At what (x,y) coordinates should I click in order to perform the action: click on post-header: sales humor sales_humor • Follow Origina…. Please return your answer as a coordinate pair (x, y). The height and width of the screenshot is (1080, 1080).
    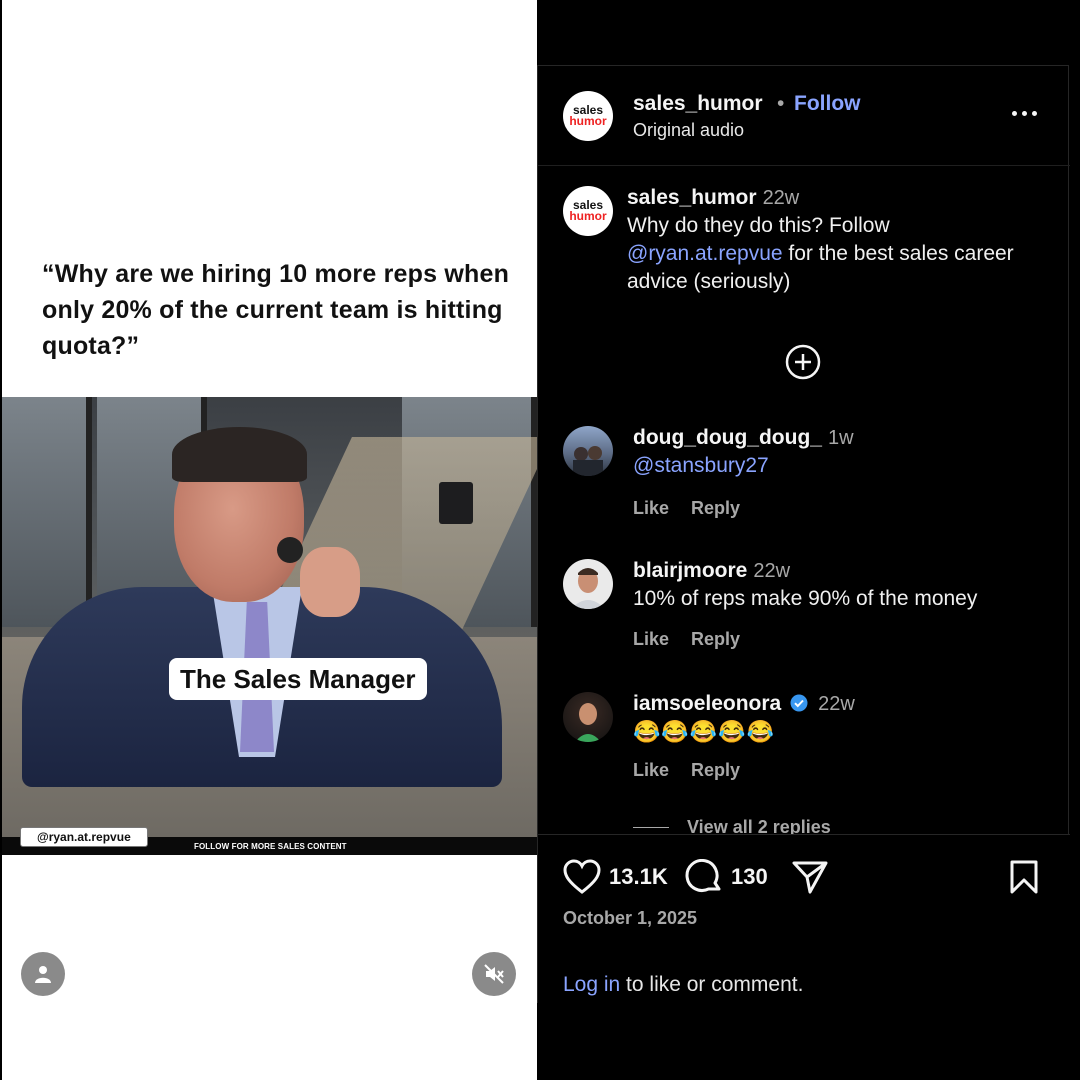
    Looking at the image, I should click on (804, 116).